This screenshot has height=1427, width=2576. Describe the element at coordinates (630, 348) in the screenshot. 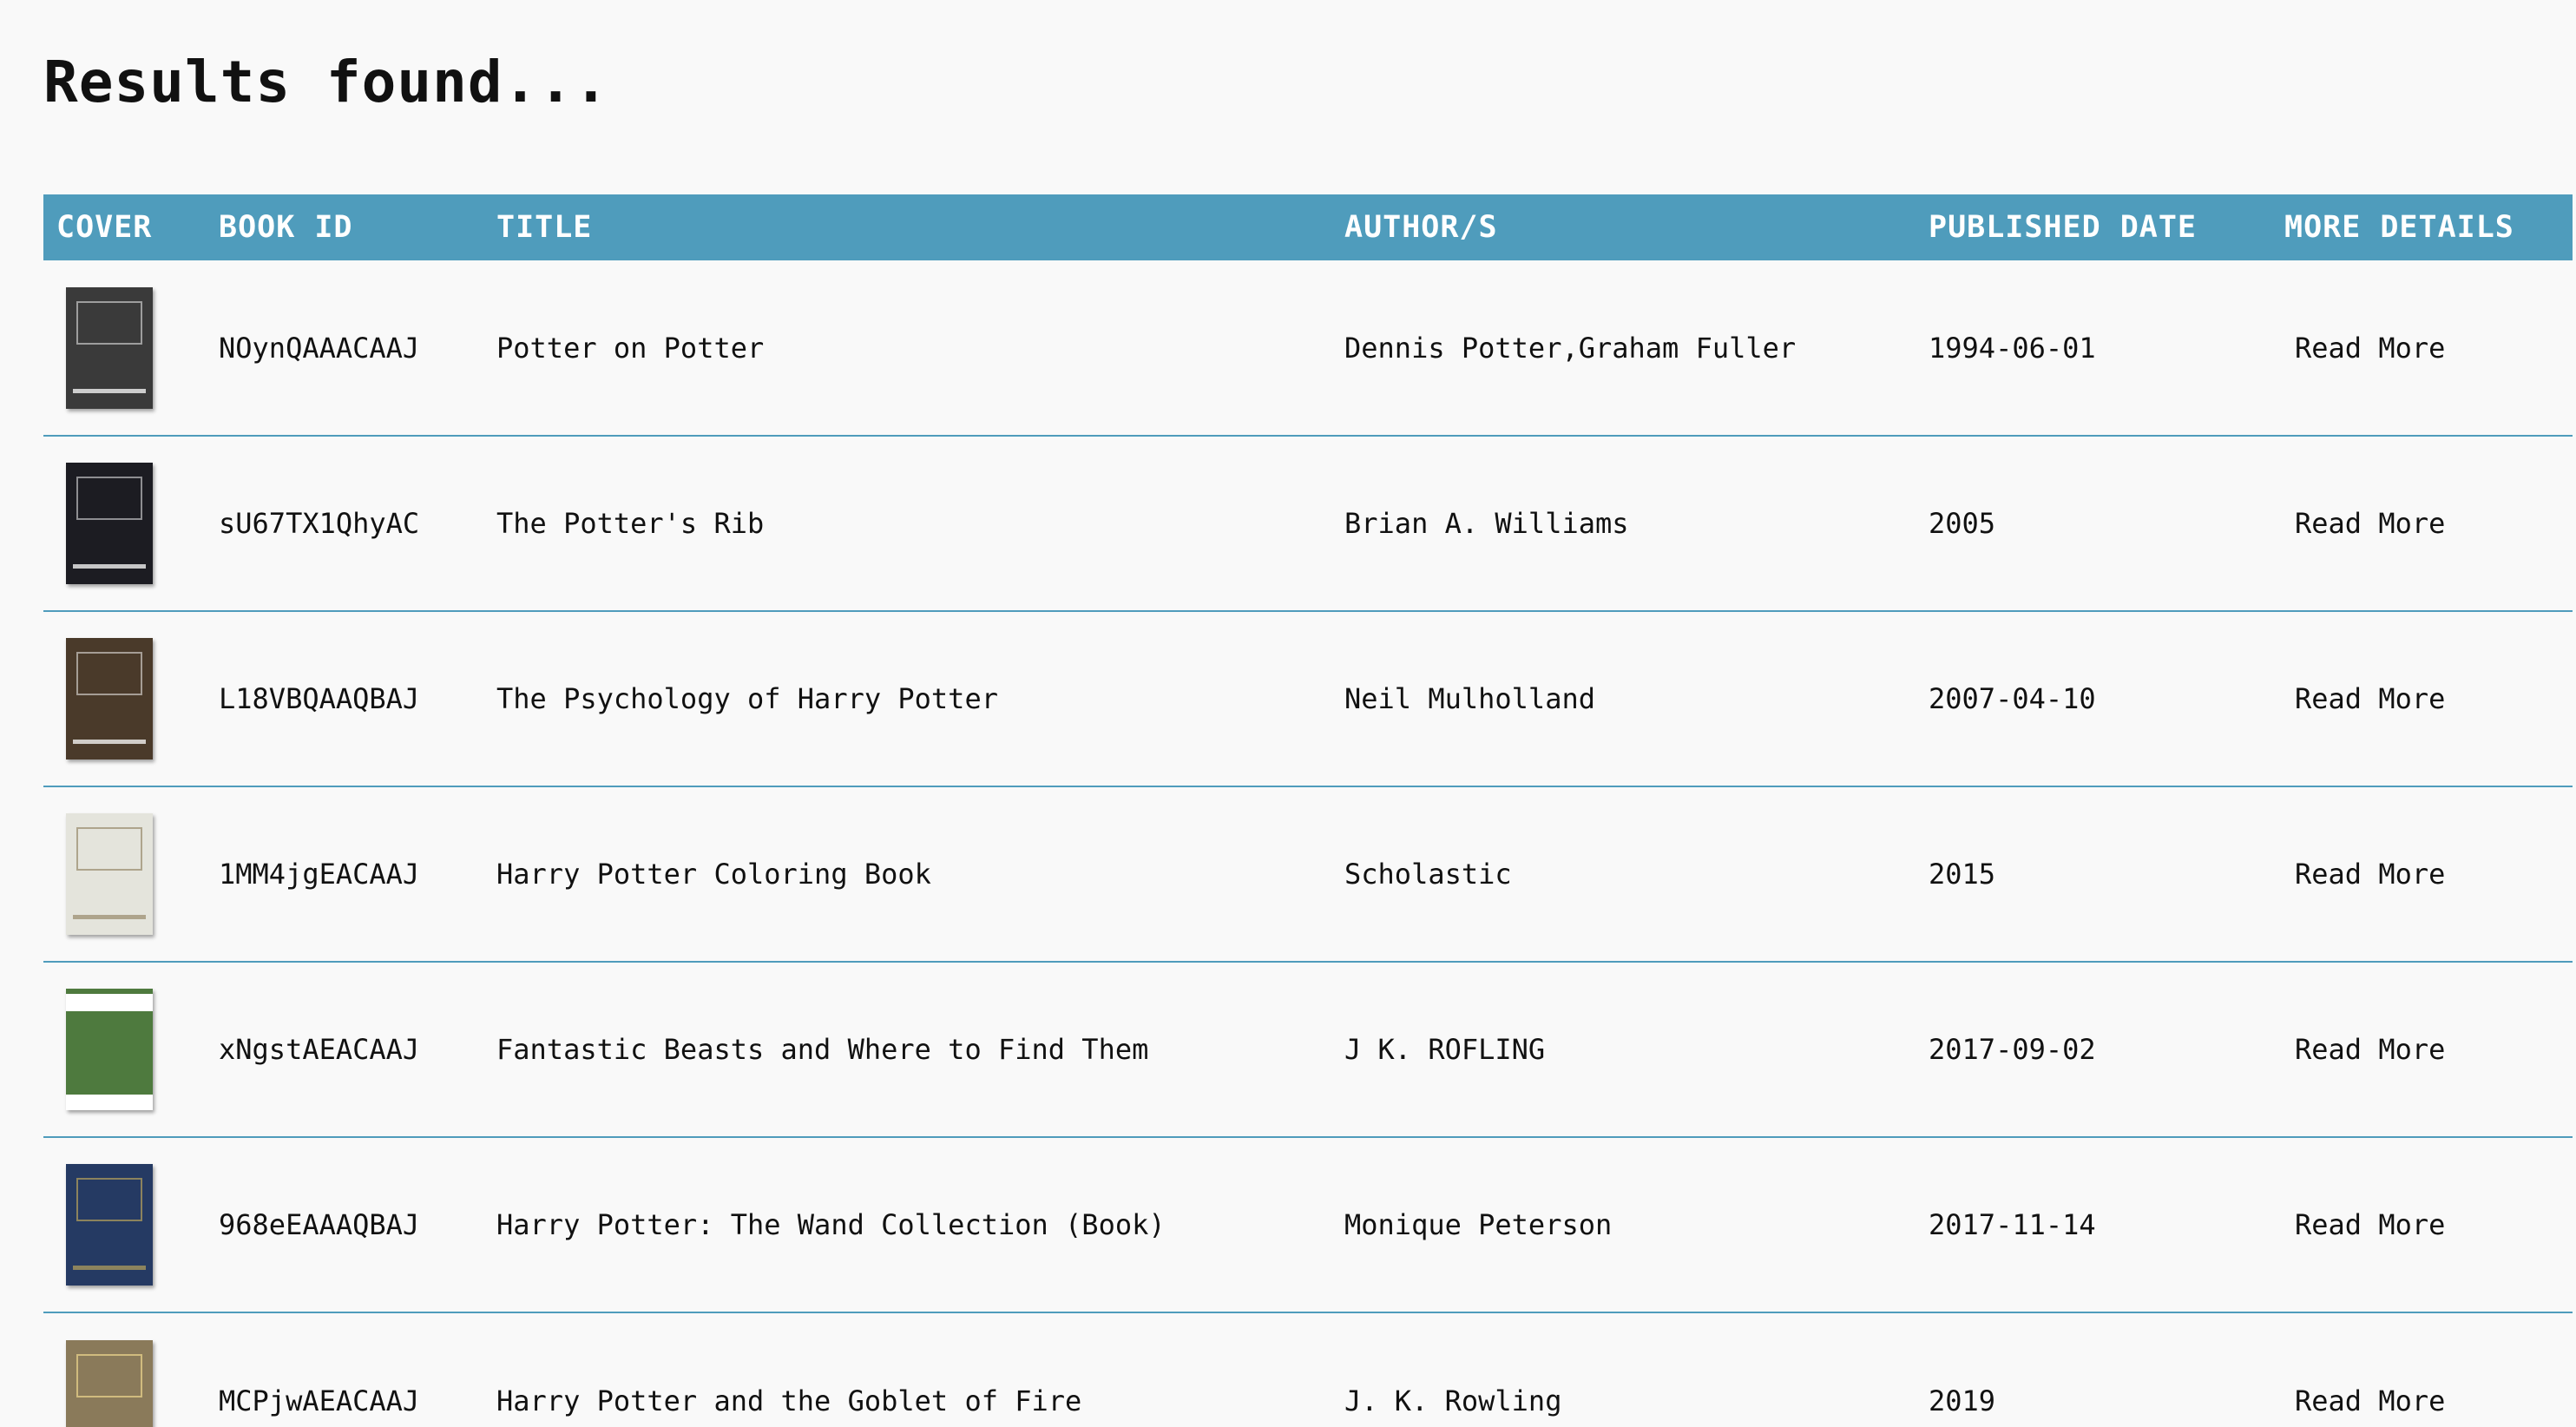

I see `book-title: Potter on Potter` at that location.